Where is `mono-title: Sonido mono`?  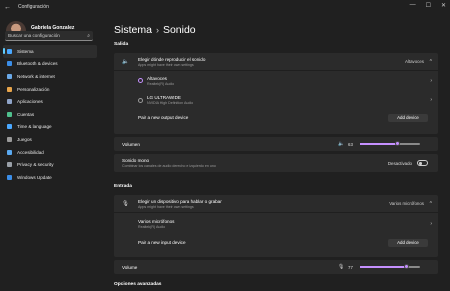 mono-title: Sonido mono is located at coordinates (136, 160).